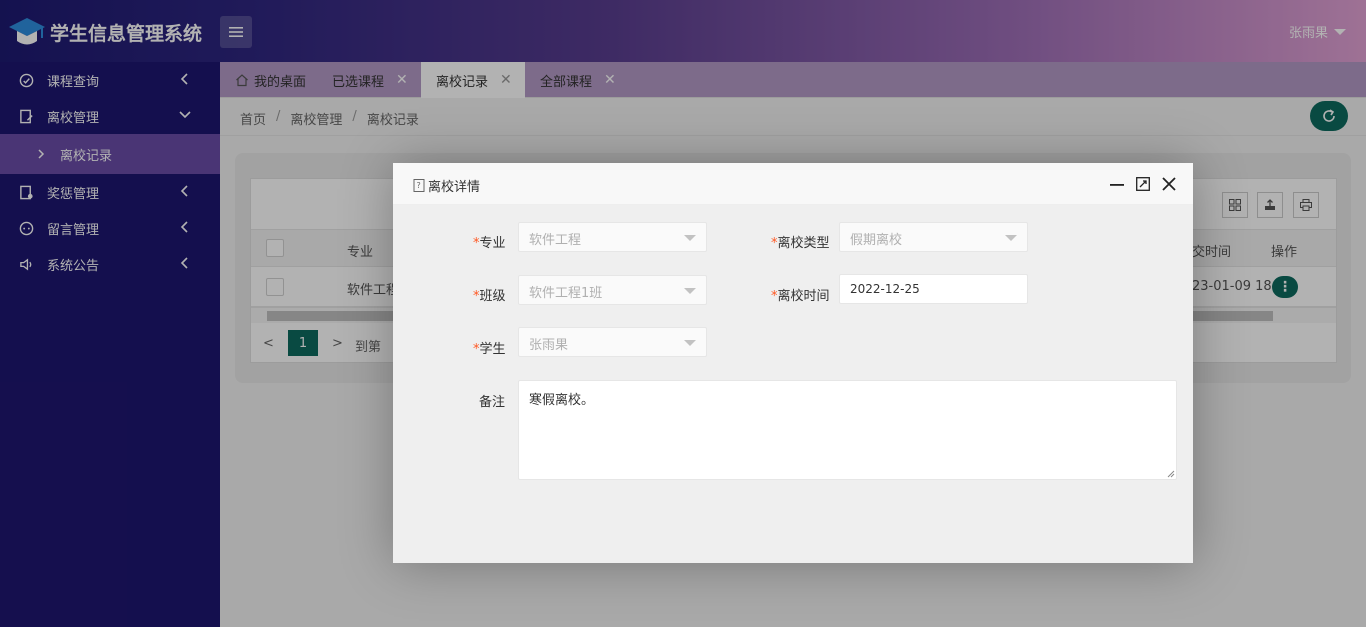 The height and width of the screenshot is (627, 1366). Describe the element at coordinates (612, 342) in the screenshot. I see `student-select: 张雨果` at that location.